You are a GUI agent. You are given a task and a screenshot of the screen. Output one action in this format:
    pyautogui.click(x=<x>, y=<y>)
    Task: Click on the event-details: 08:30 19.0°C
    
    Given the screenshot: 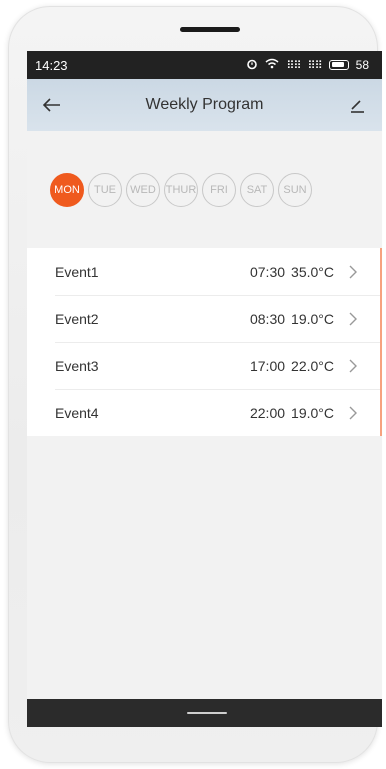 What is the action you would take?
    pyautogui.click(x=305, y=319)
    